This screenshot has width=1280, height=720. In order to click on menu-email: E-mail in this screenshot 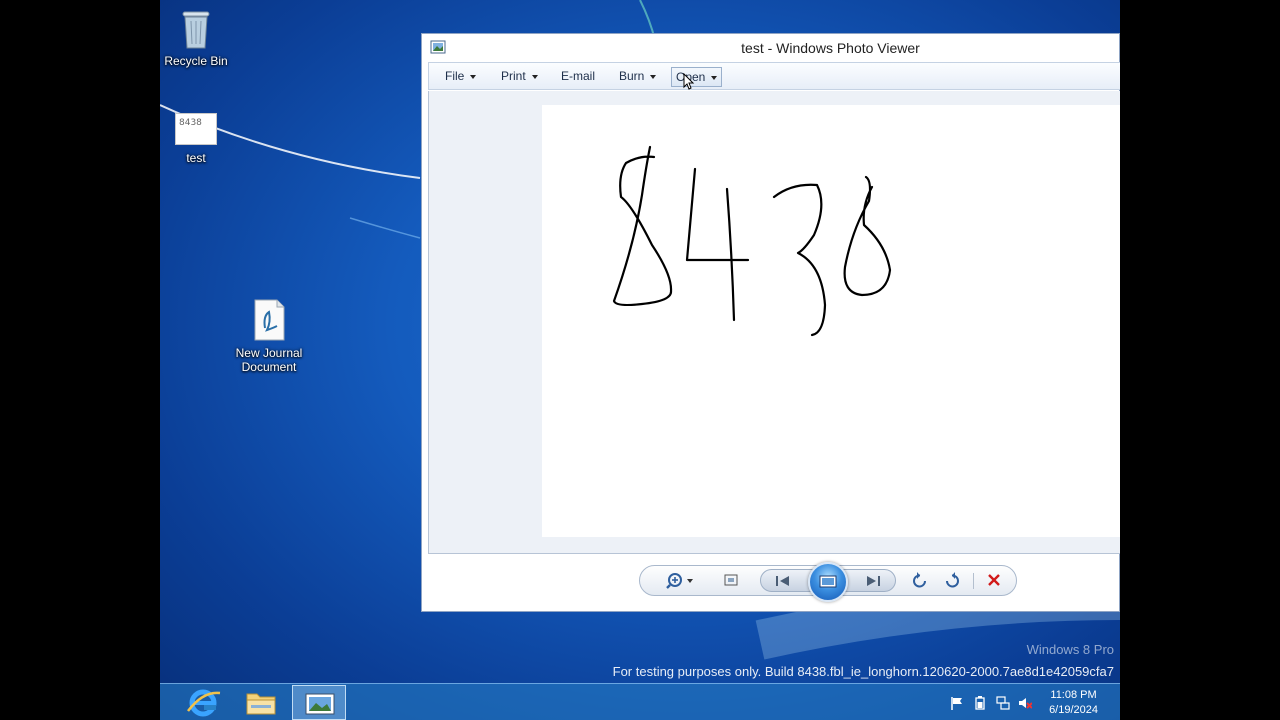, I will do `click(578, 77)`.